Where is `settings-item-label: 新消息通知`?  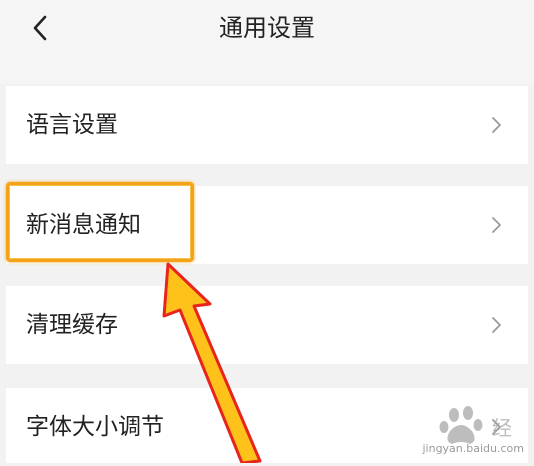 settings-item-label: 新消息通知 is located at coordinates (83, 225).